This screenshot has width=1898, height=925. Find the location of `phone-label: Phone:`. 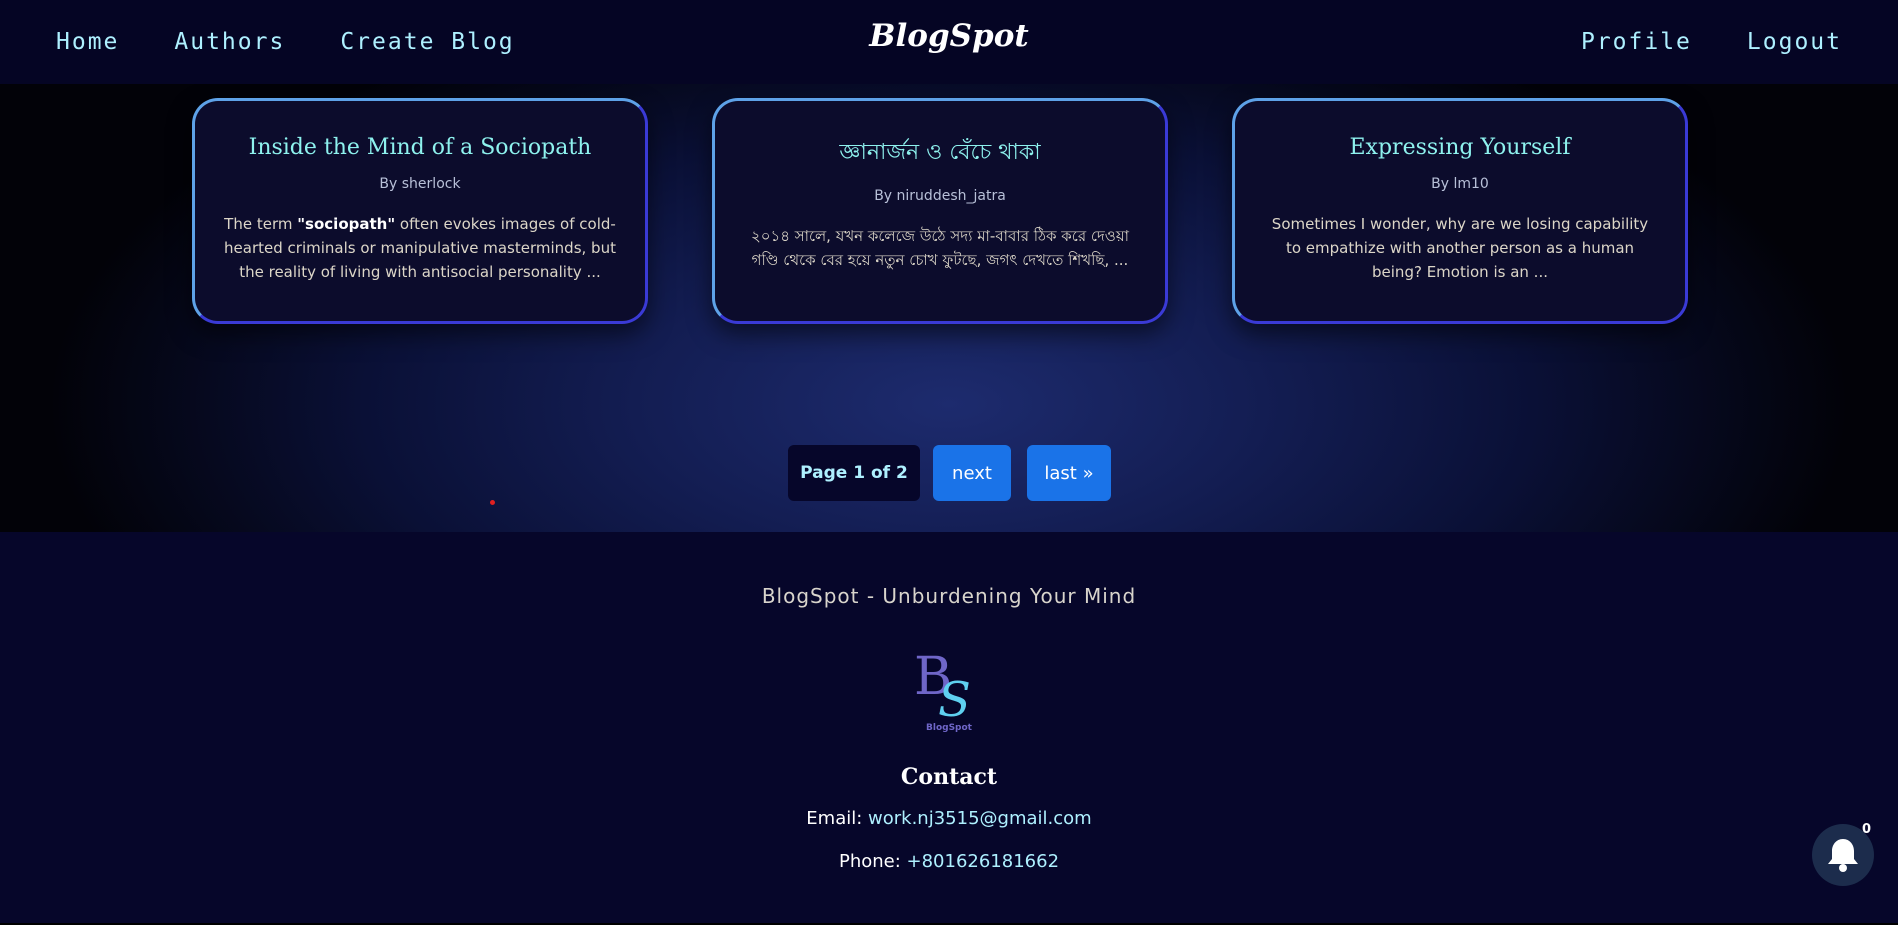

phone-label: Phone: is located at coordinates (872, 861).